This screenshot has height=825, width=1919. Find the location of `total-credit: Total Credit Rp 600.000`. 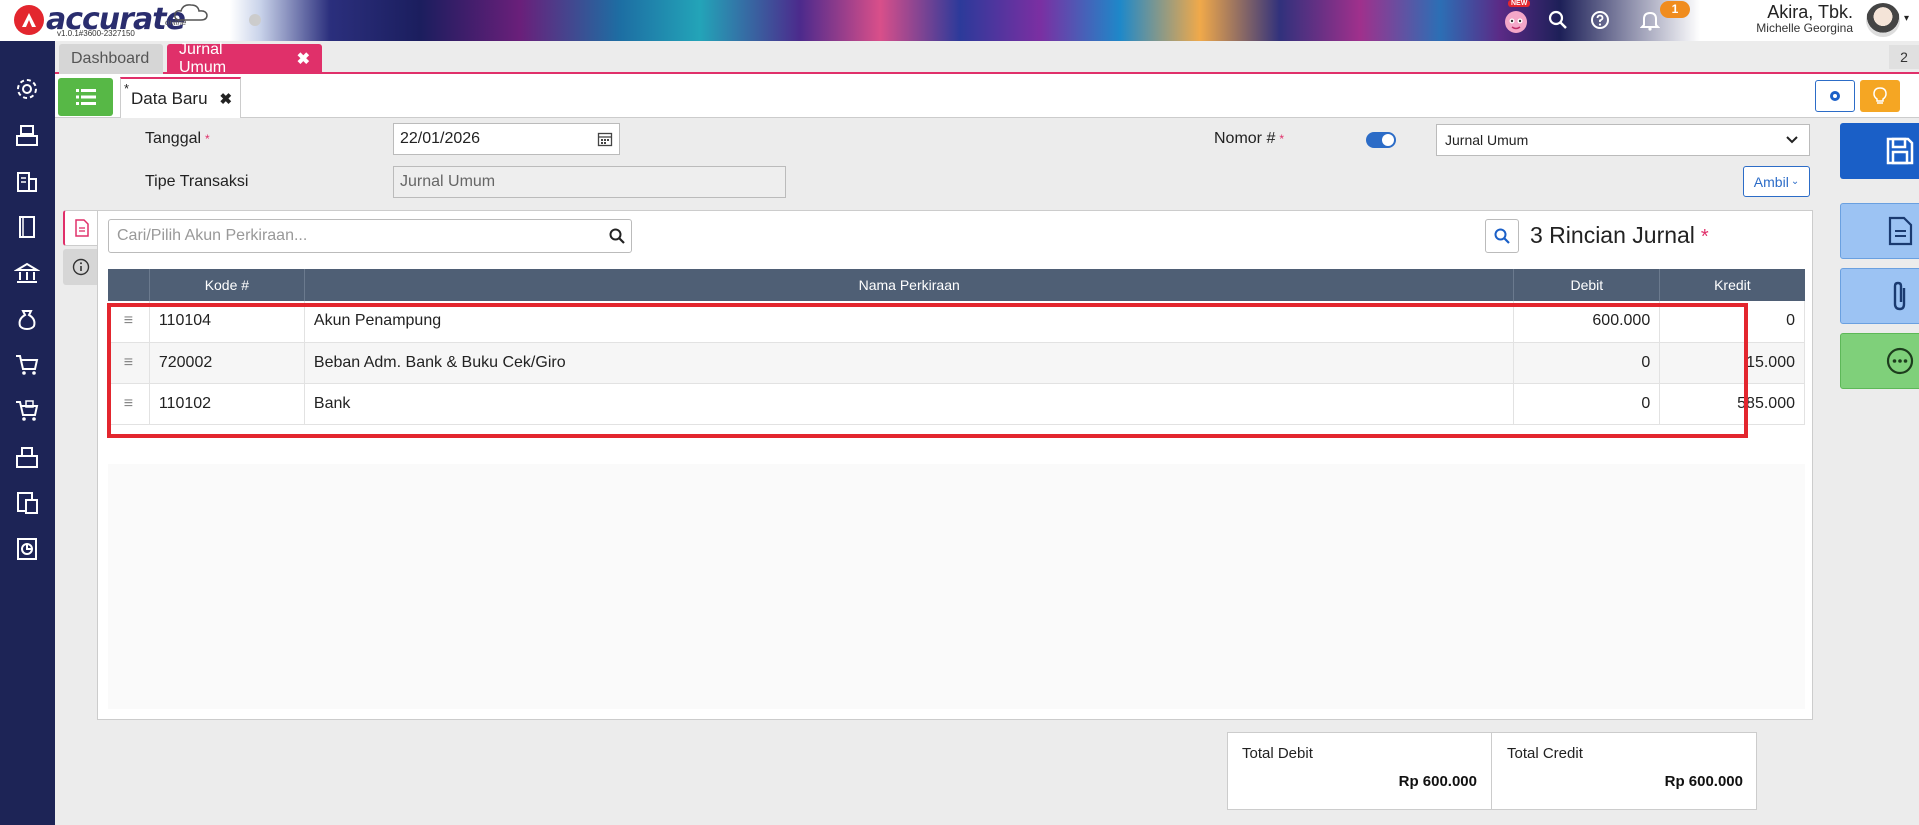

total-credit: Total Credit Rp 600.000 is located at coordinates (1625, 771).